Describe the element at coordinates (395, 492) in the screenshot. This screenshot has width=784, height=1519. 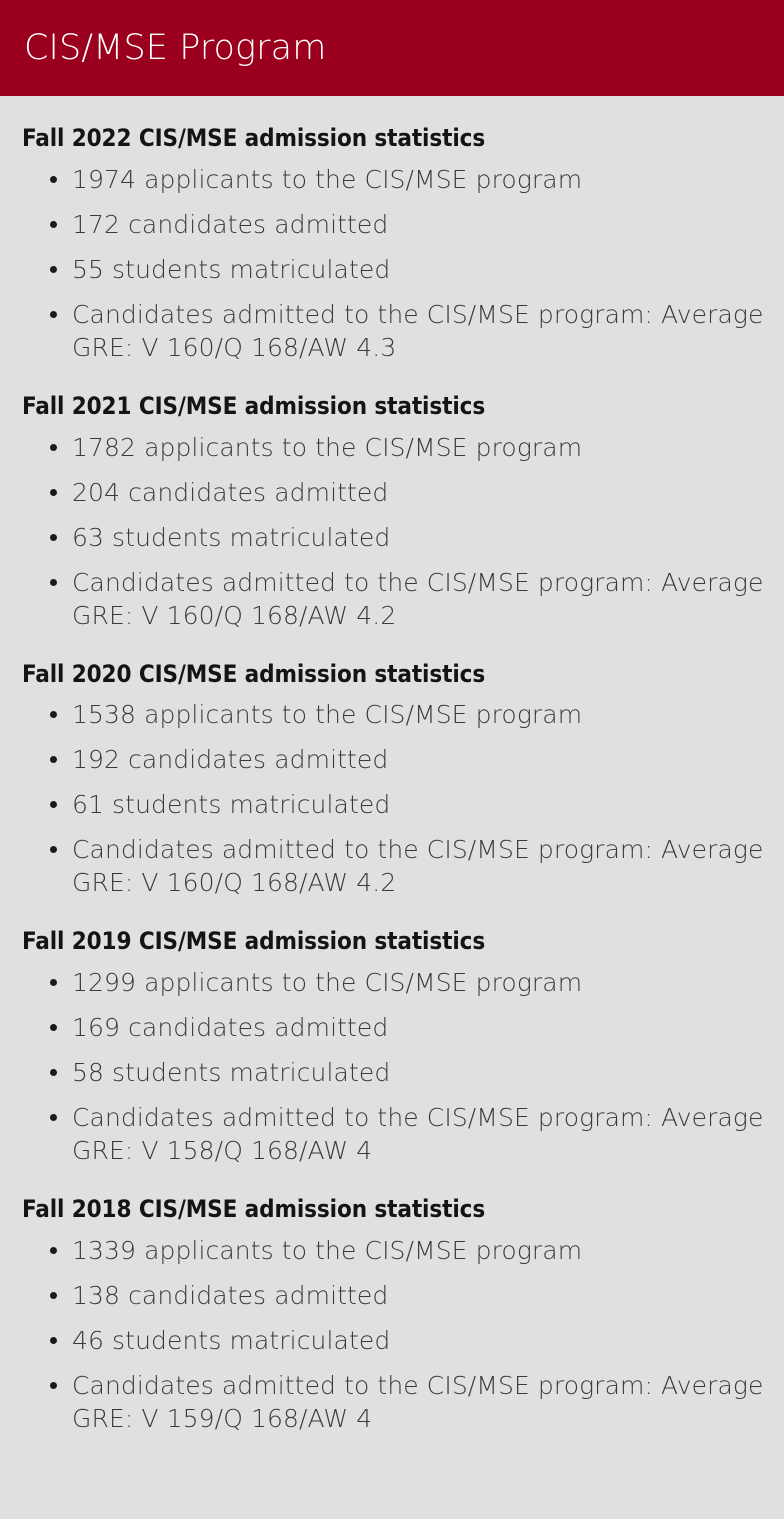
I see `list-item: 204 candidates admitted` at that location.